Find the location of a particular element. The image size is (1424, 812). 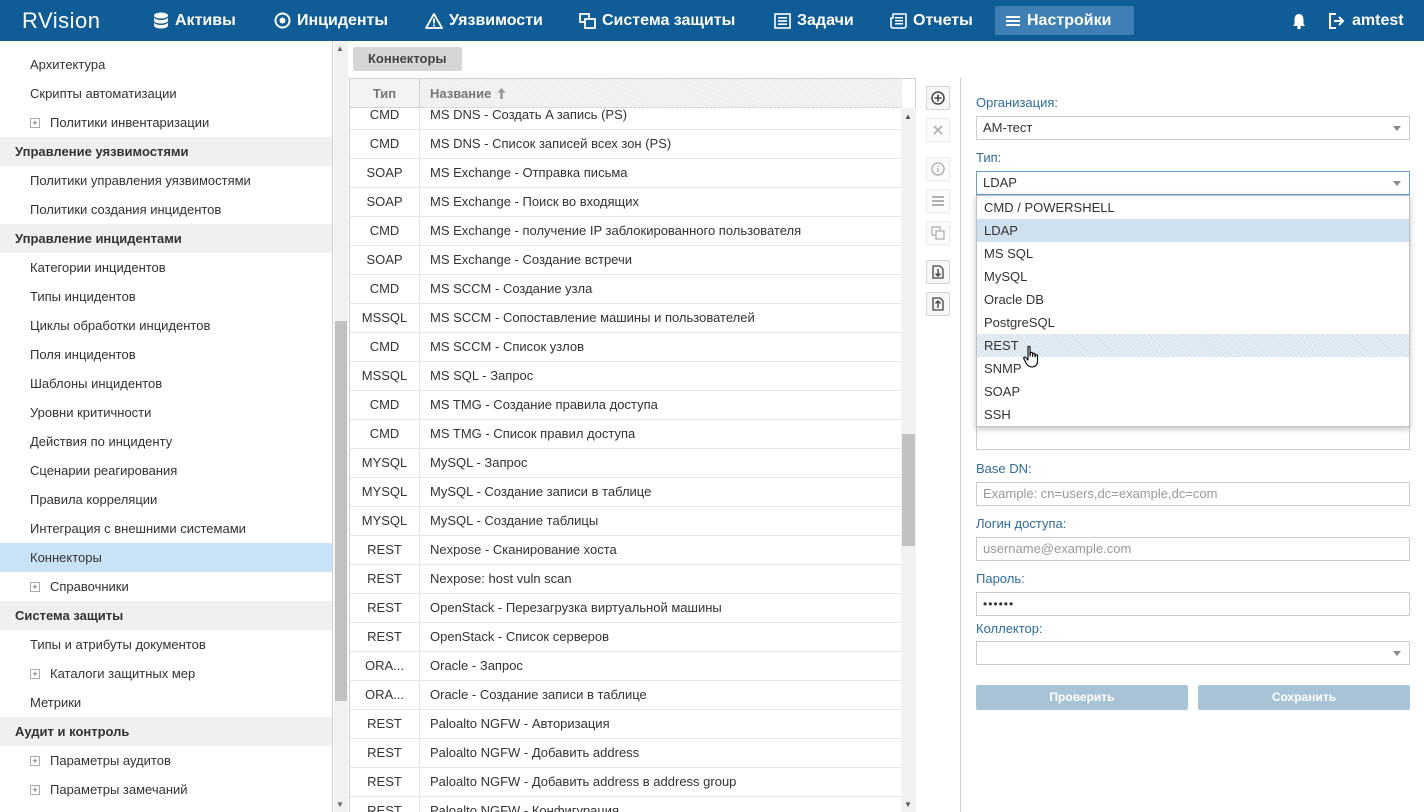

nav-vulnerabilities: Уязвимости is located at coordinates (484, 20).